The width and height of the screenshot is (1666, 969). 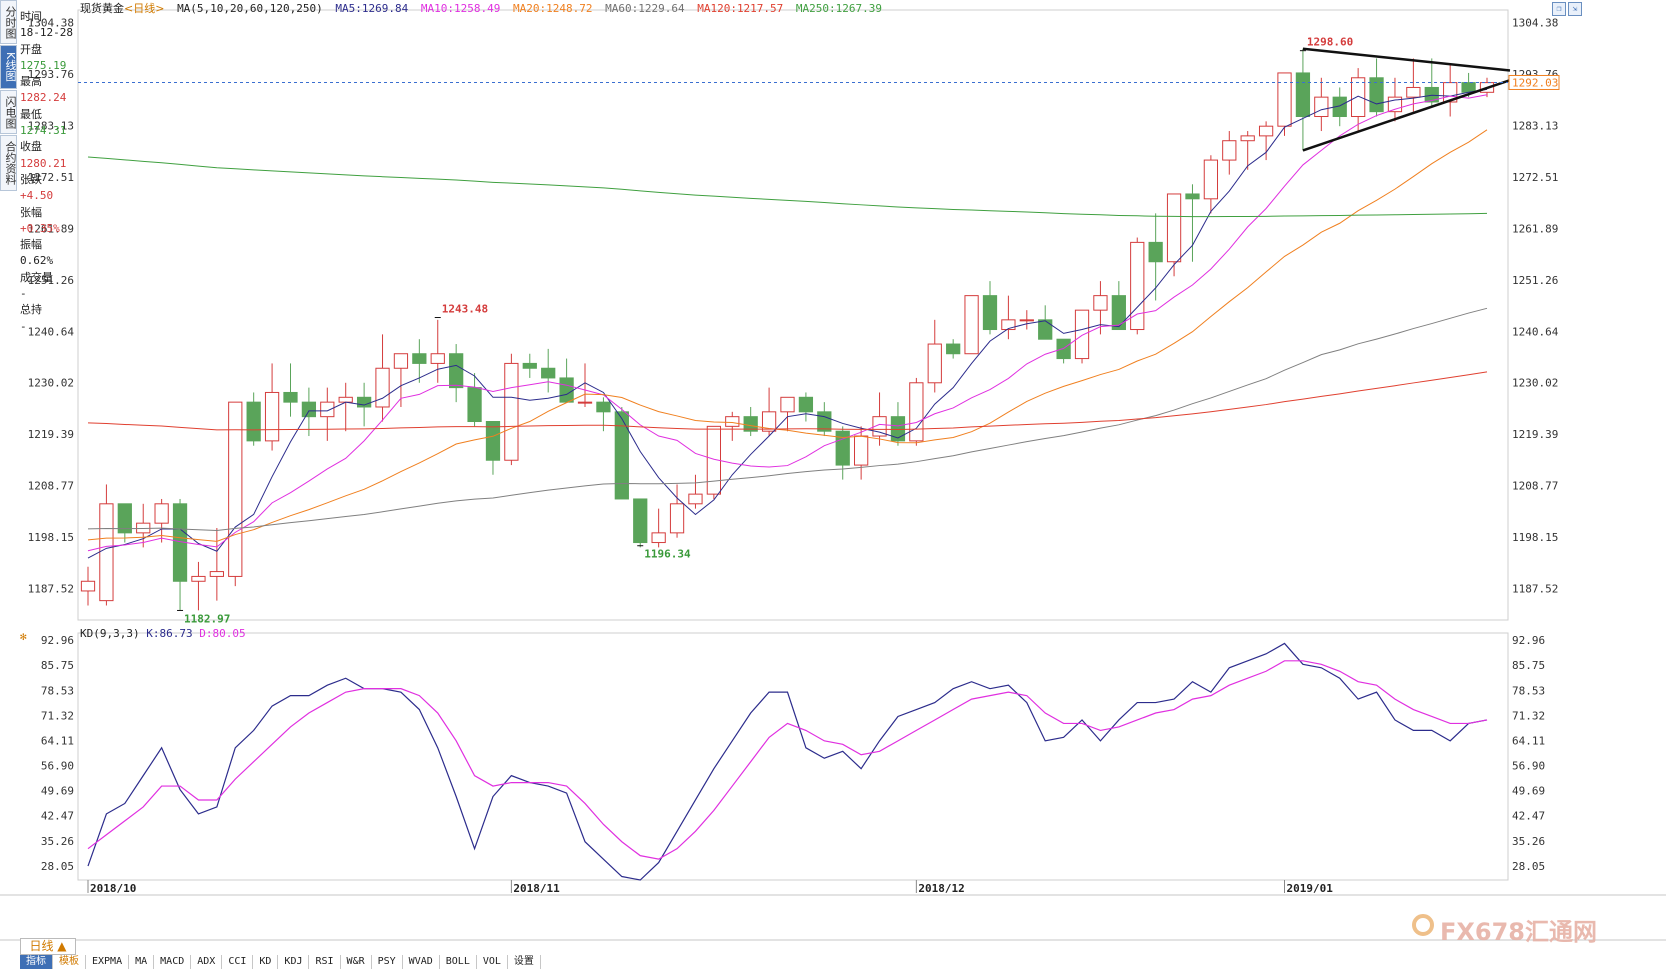 I want to click on amp-label: 振幅, so click(x=31, y=245).